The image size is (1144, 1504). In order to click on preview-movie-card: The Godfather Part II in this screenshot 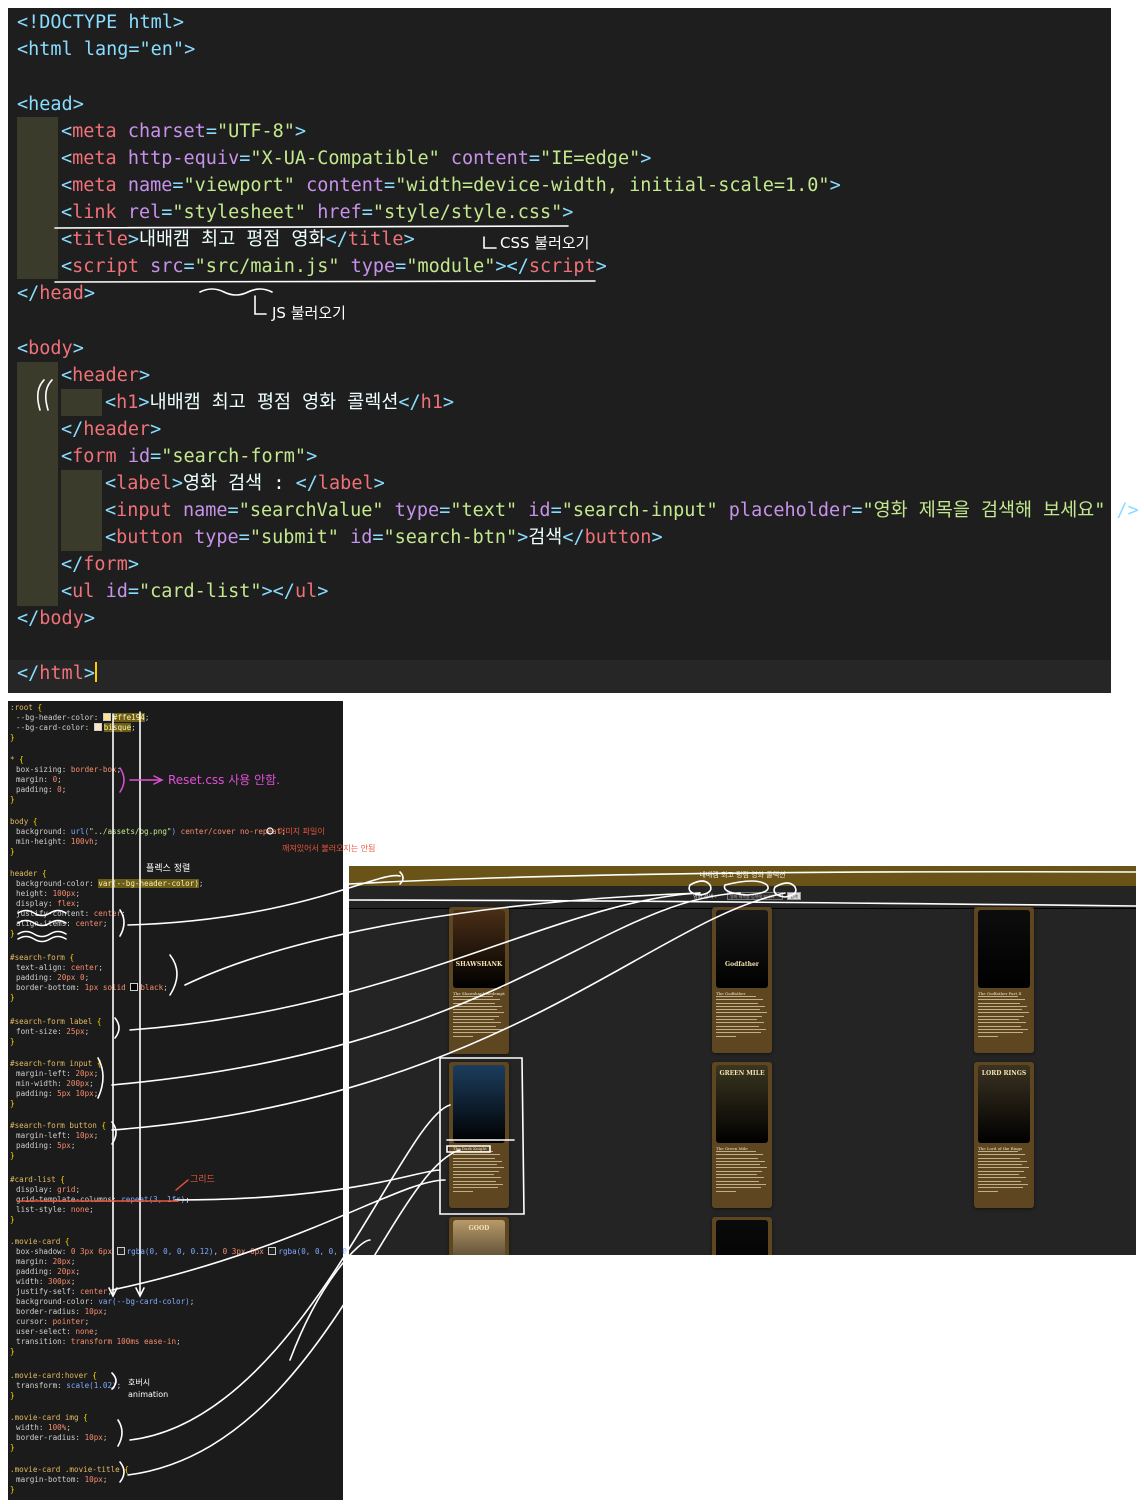, I will do `click(1004, 980)`.